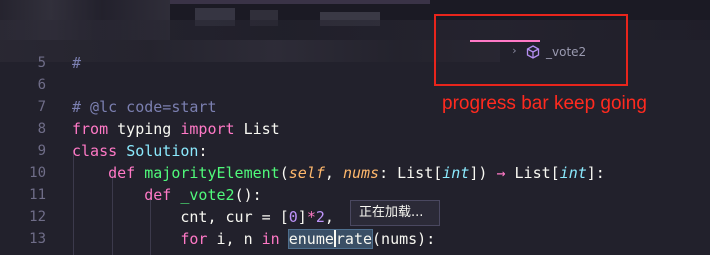 The height and width of the screenshot is (255, 710). What do you see at coordinates (257, 217) in the screenshot?
I see `line-text: cnt, cur = [0]*2,` at bounding box center [257, 217].